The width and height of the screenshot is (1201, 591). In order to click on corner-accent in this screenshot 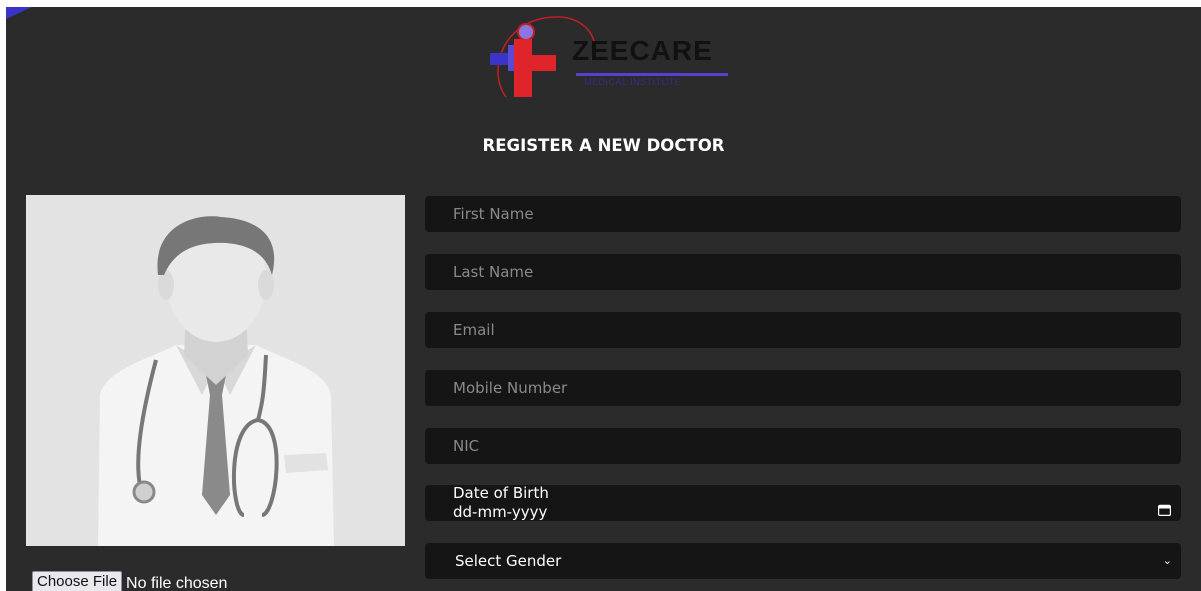, I will do `click(19, 13)`.